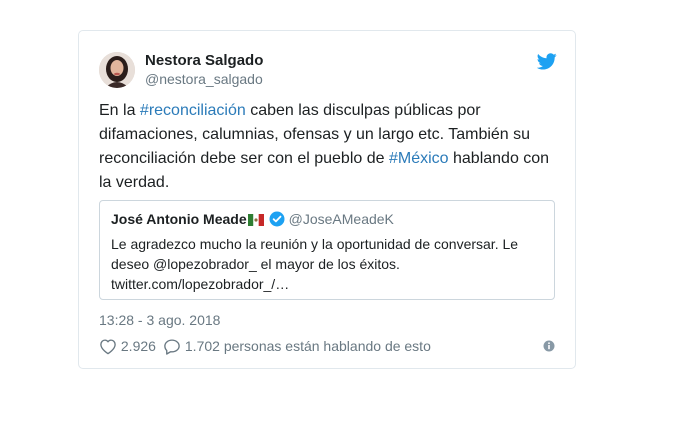 This screenshot has height=421, width=692. I want to click on author-handle: @nestora_salgado, so click(204, 79).